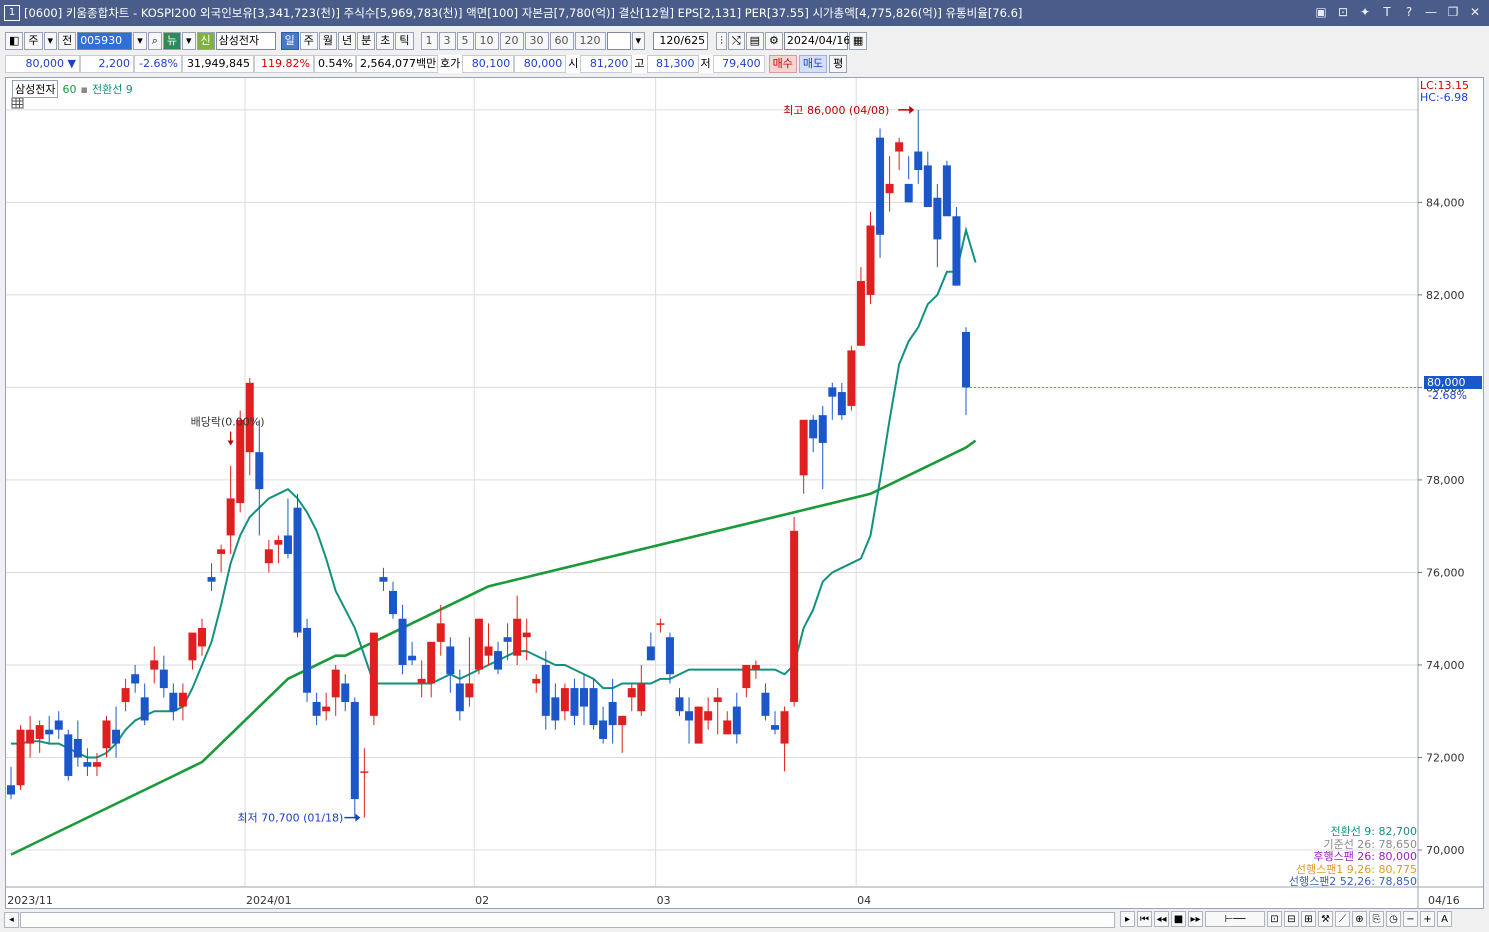  I want to click on calendar-icon: ▦, so click(858, 41).